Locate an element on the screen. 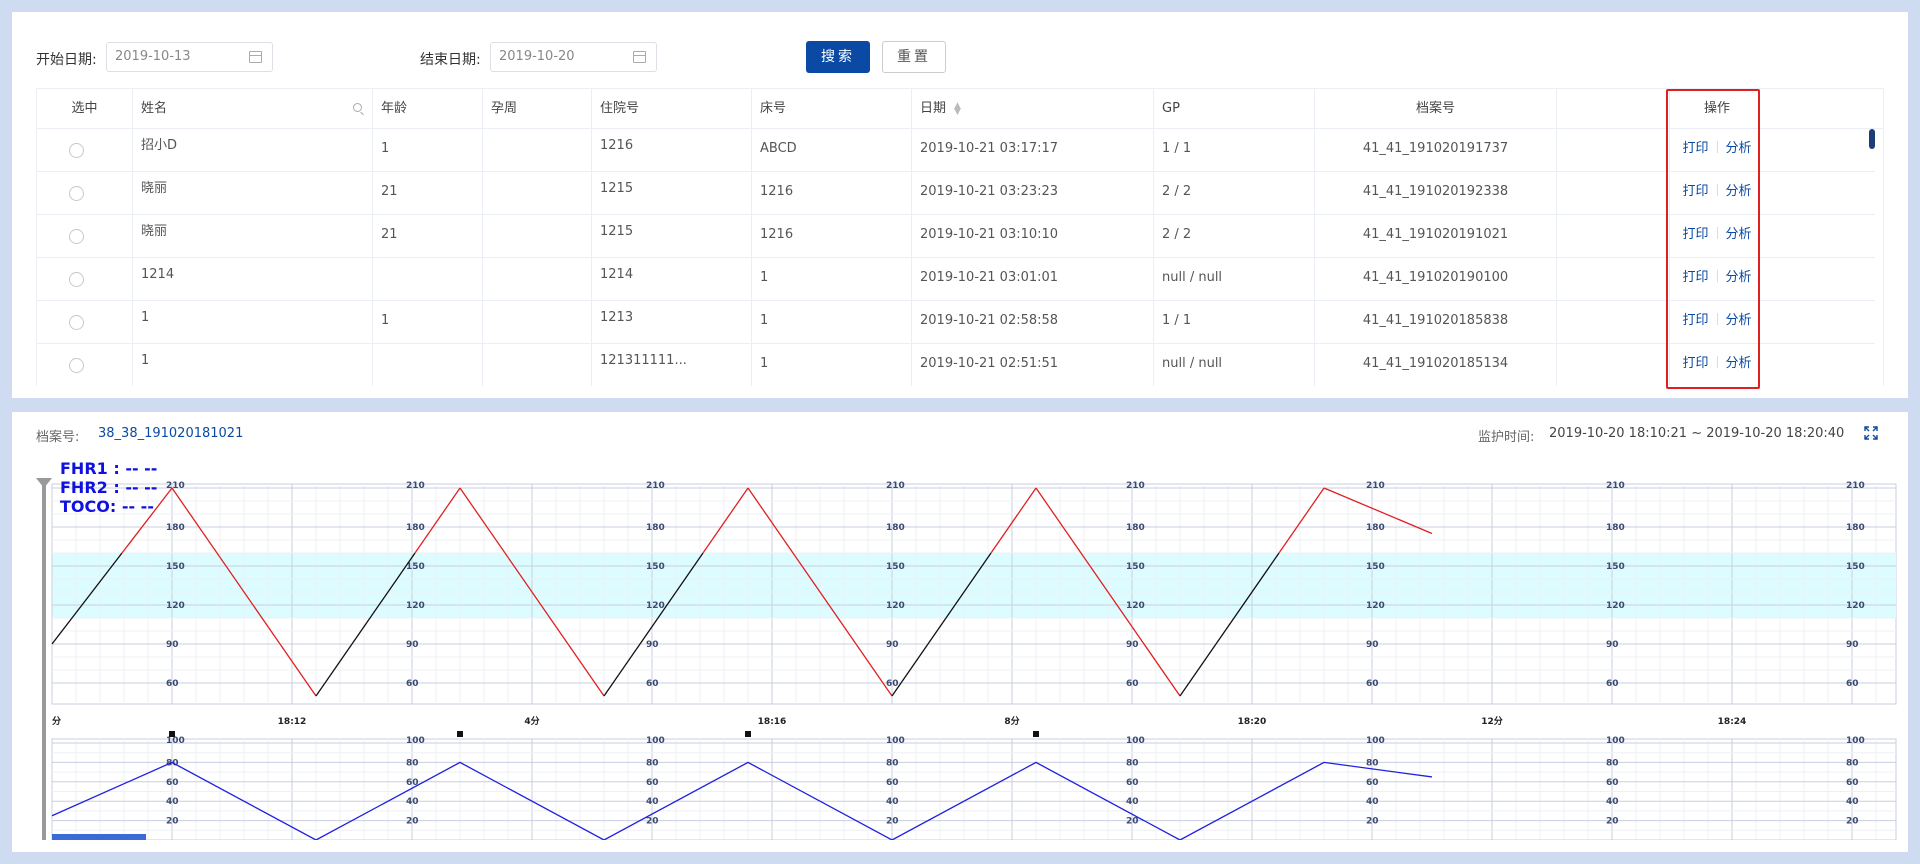 The width and height of the screenshot is (1920, 864). col-bed: 床号 is located at coordinates (832, 108).